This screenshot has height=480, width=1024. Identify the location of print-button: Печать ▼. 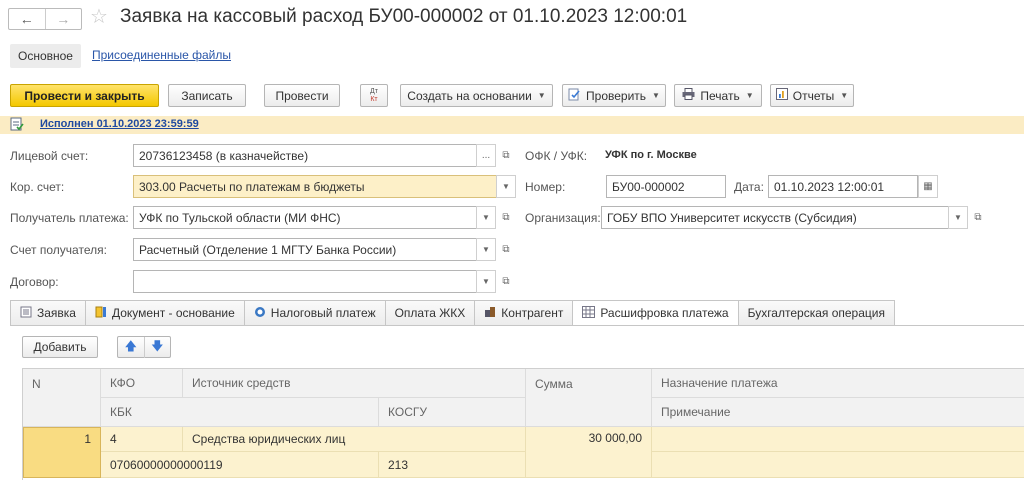
(718, 95).